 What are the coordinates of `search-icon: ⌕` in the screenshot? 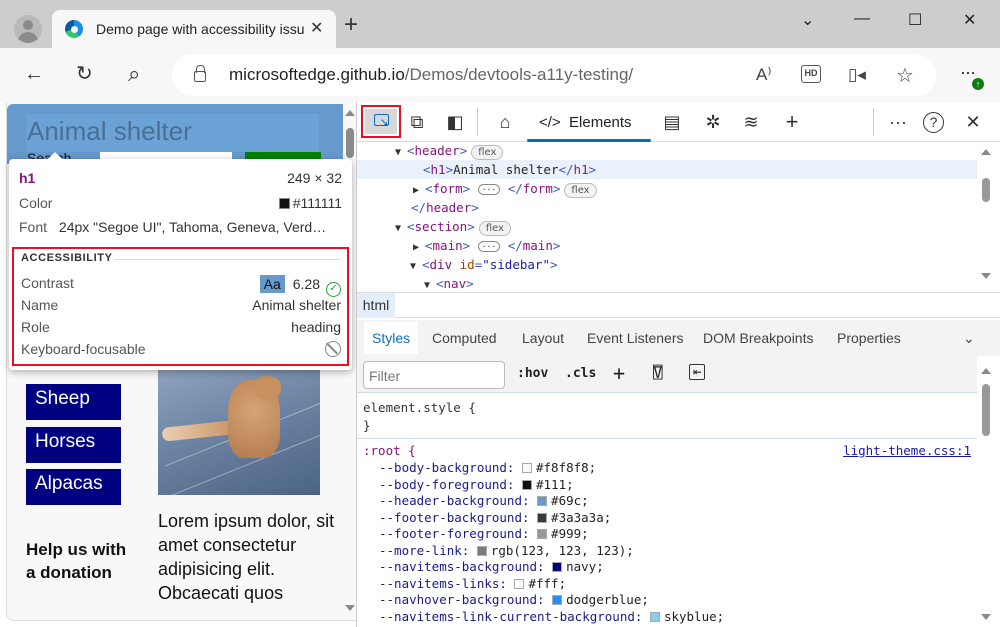 It's located at (134, 74).